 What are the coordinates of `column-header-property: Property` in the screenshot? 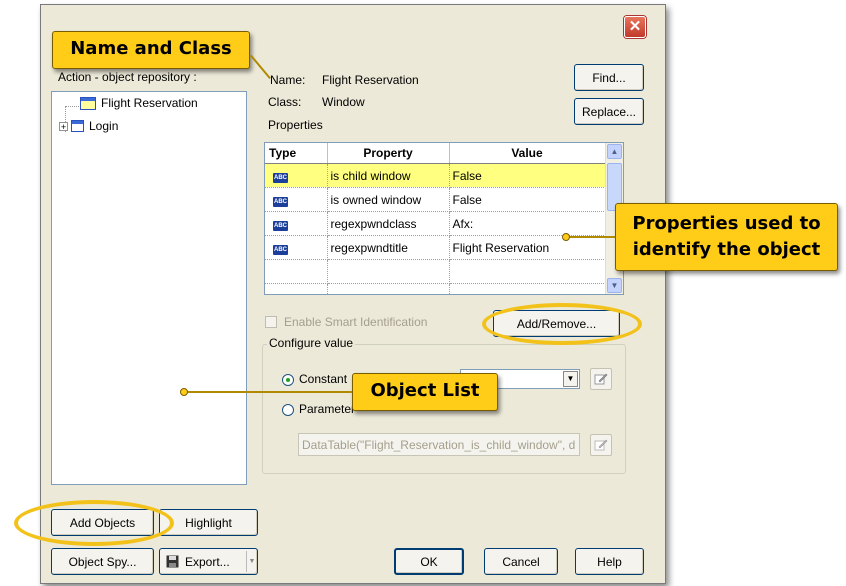 It's located at (388, 153).